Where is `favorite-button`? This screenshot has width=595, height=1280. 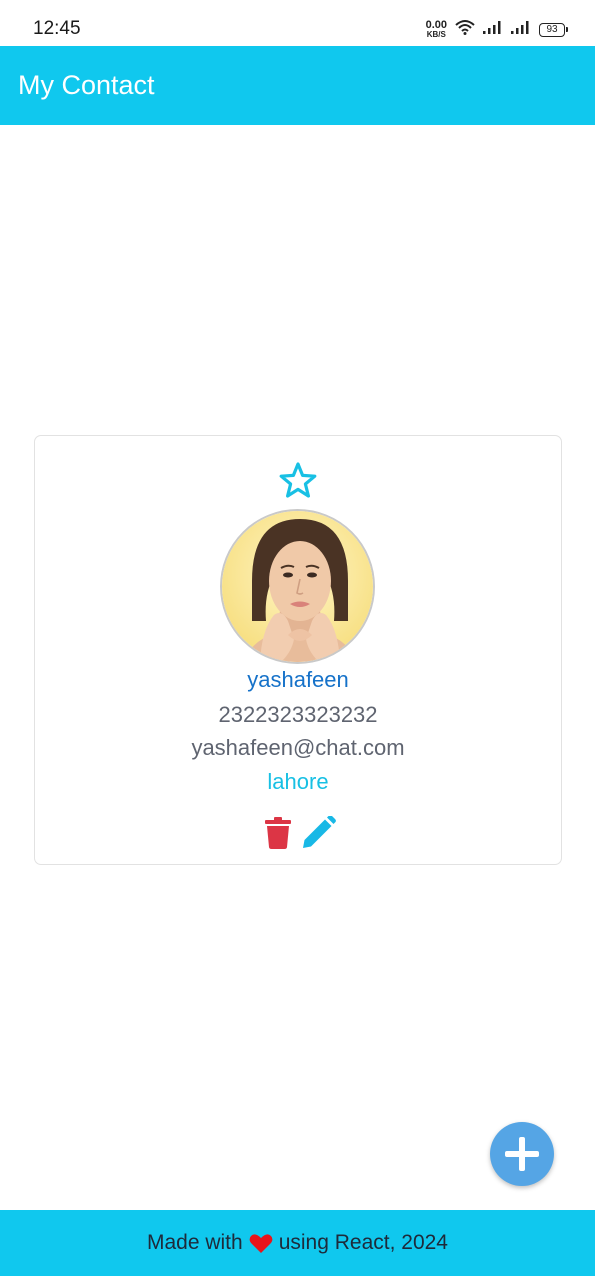 favorite-button is located at coordinates (298, 481).